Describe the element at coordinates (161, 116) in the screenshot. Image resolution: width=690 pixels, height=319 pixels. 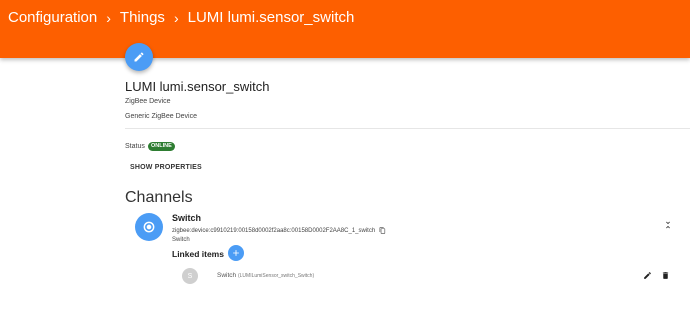
I see `thing-type-description: Generic ZigBee Device` at that location.